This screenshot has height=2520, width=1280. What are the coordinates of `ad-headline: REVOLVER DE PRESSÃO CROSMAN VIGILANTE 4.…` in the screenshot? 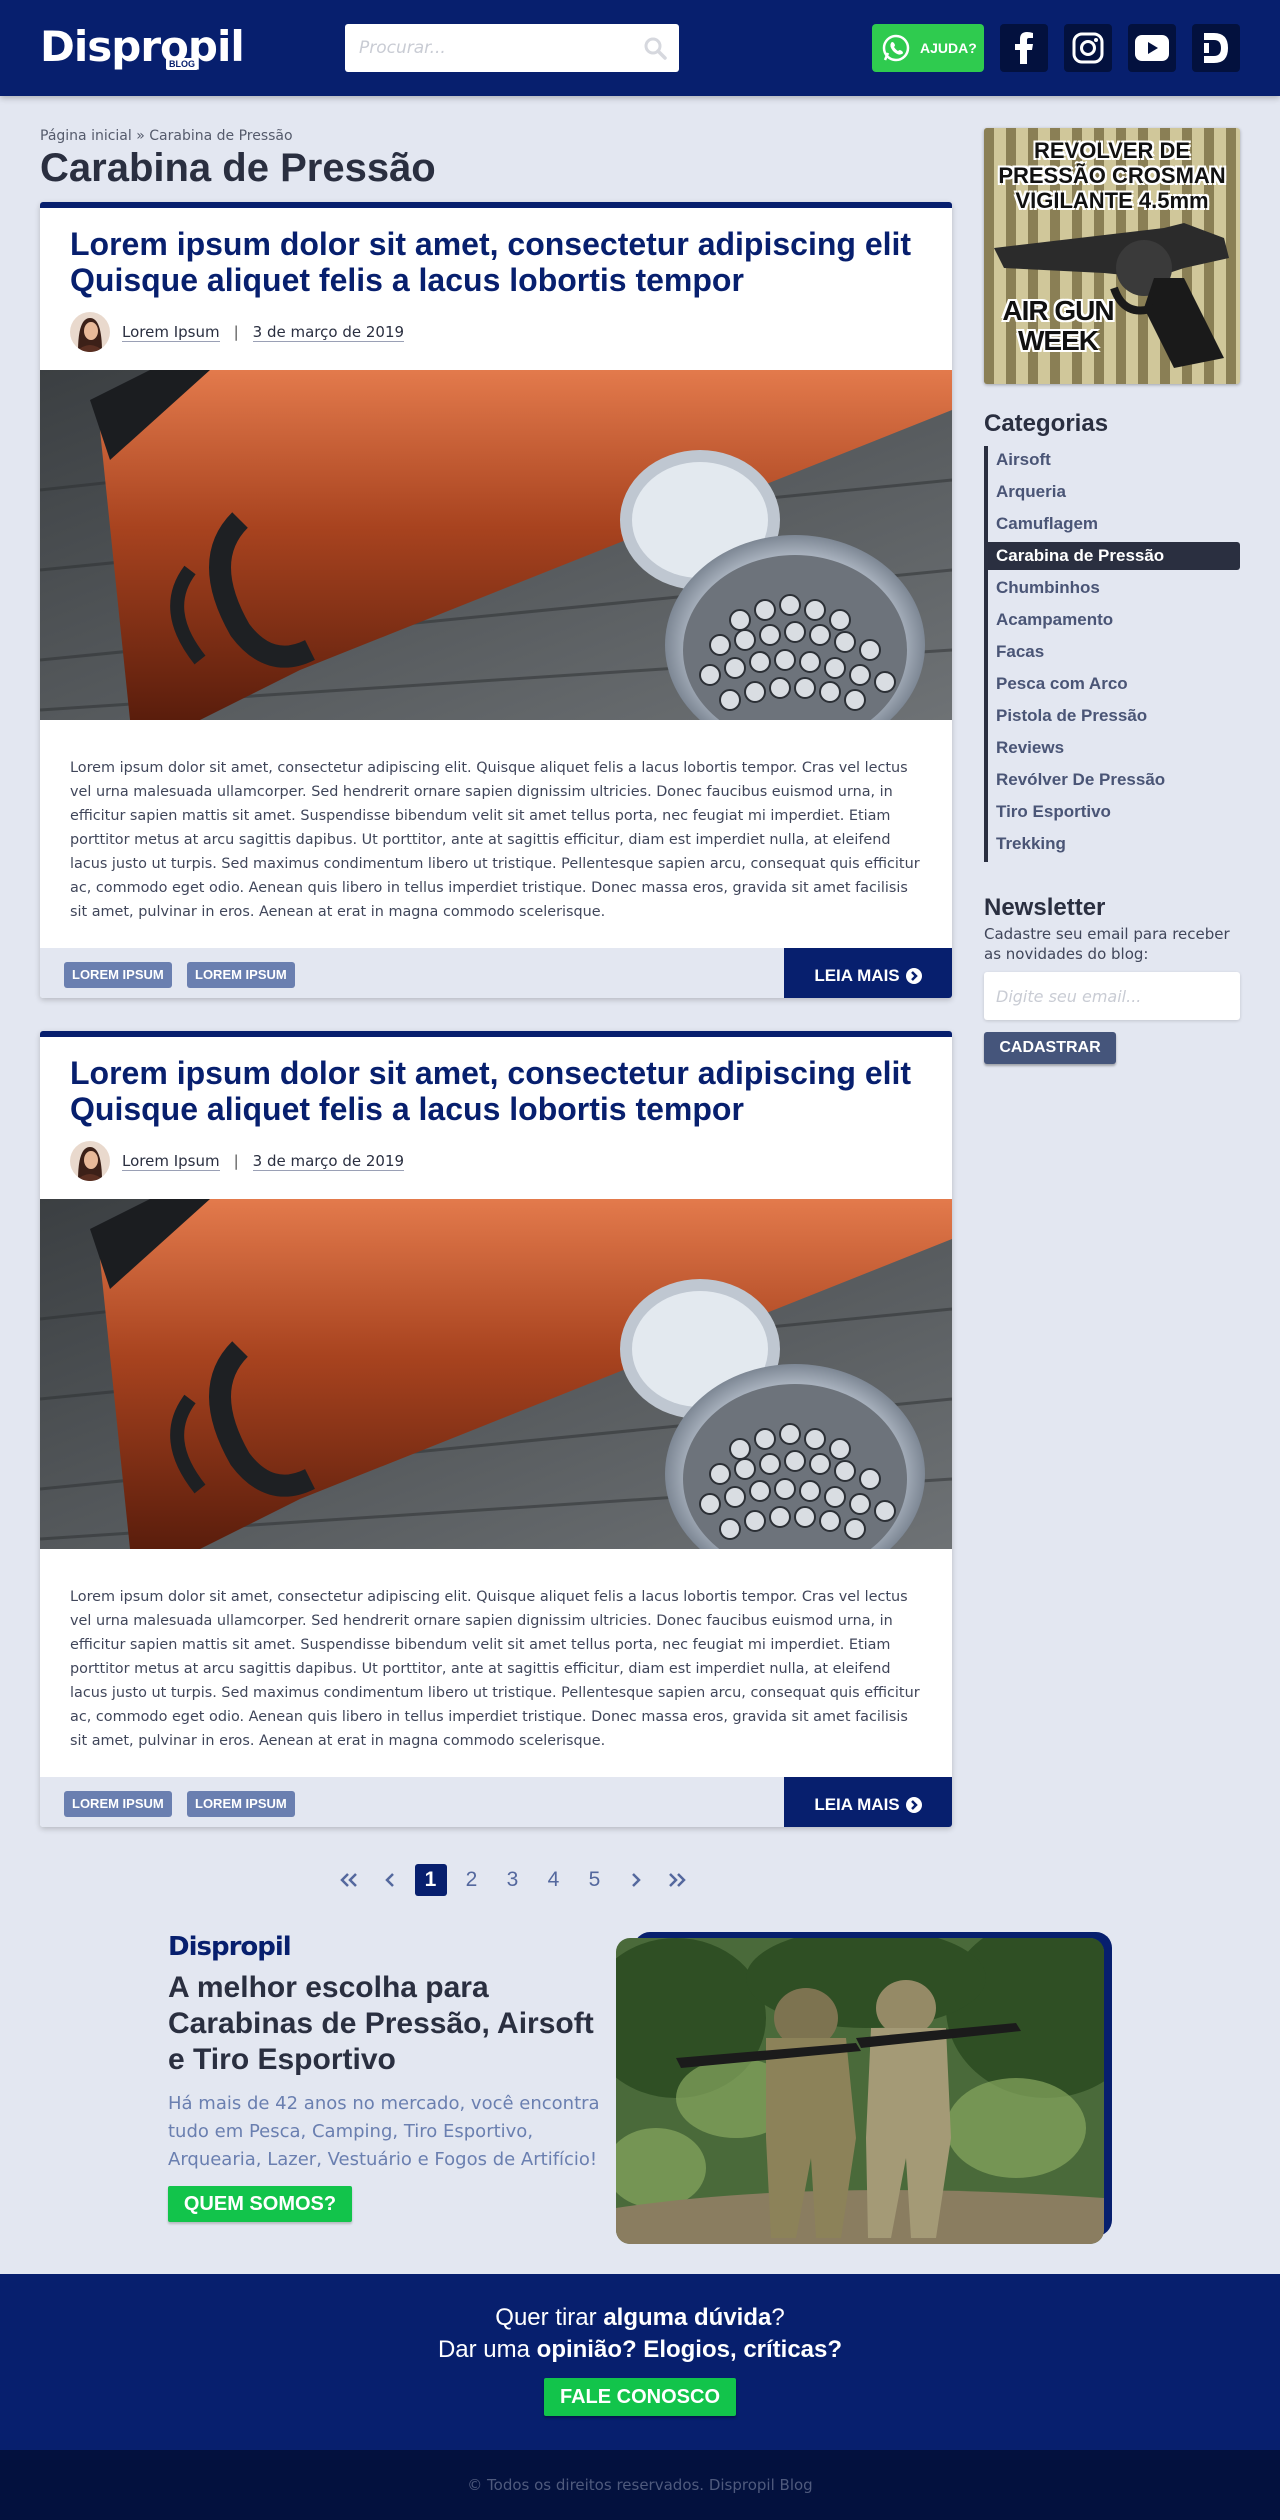 It's located at (1112, 175).